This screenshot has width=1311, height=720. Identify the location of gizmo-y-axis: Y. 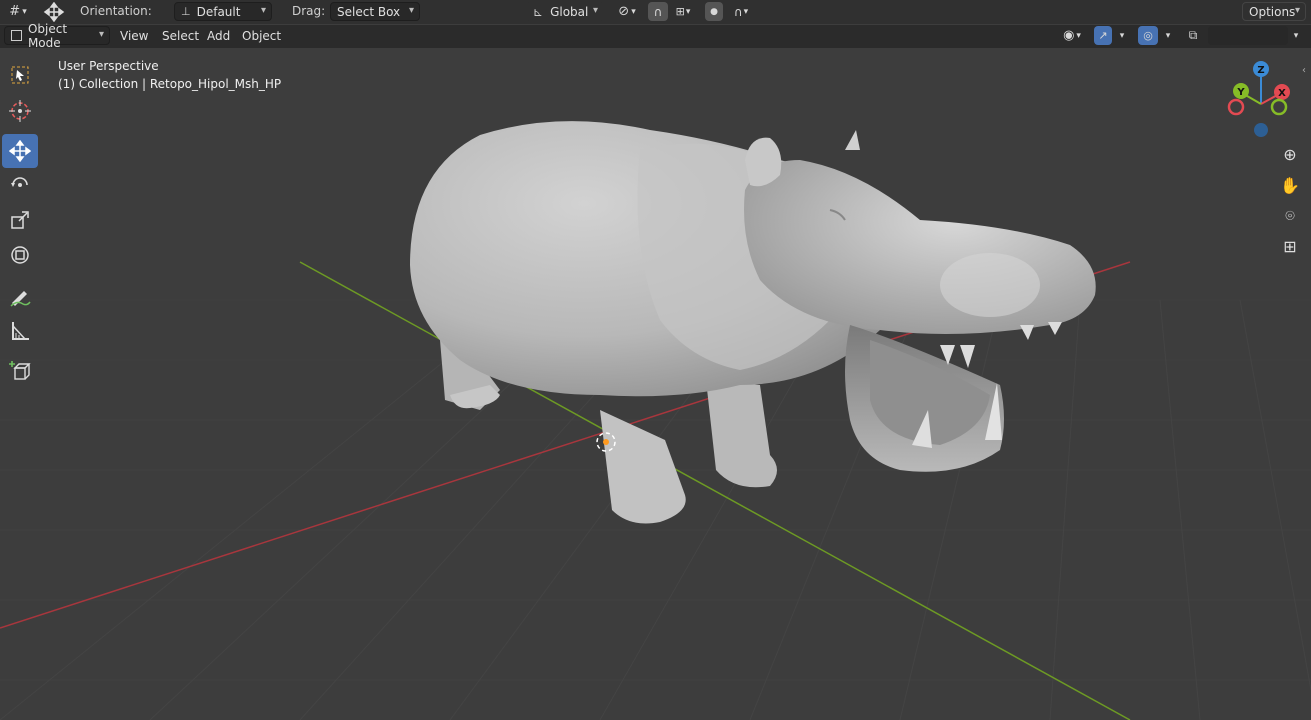
(1241, 91).